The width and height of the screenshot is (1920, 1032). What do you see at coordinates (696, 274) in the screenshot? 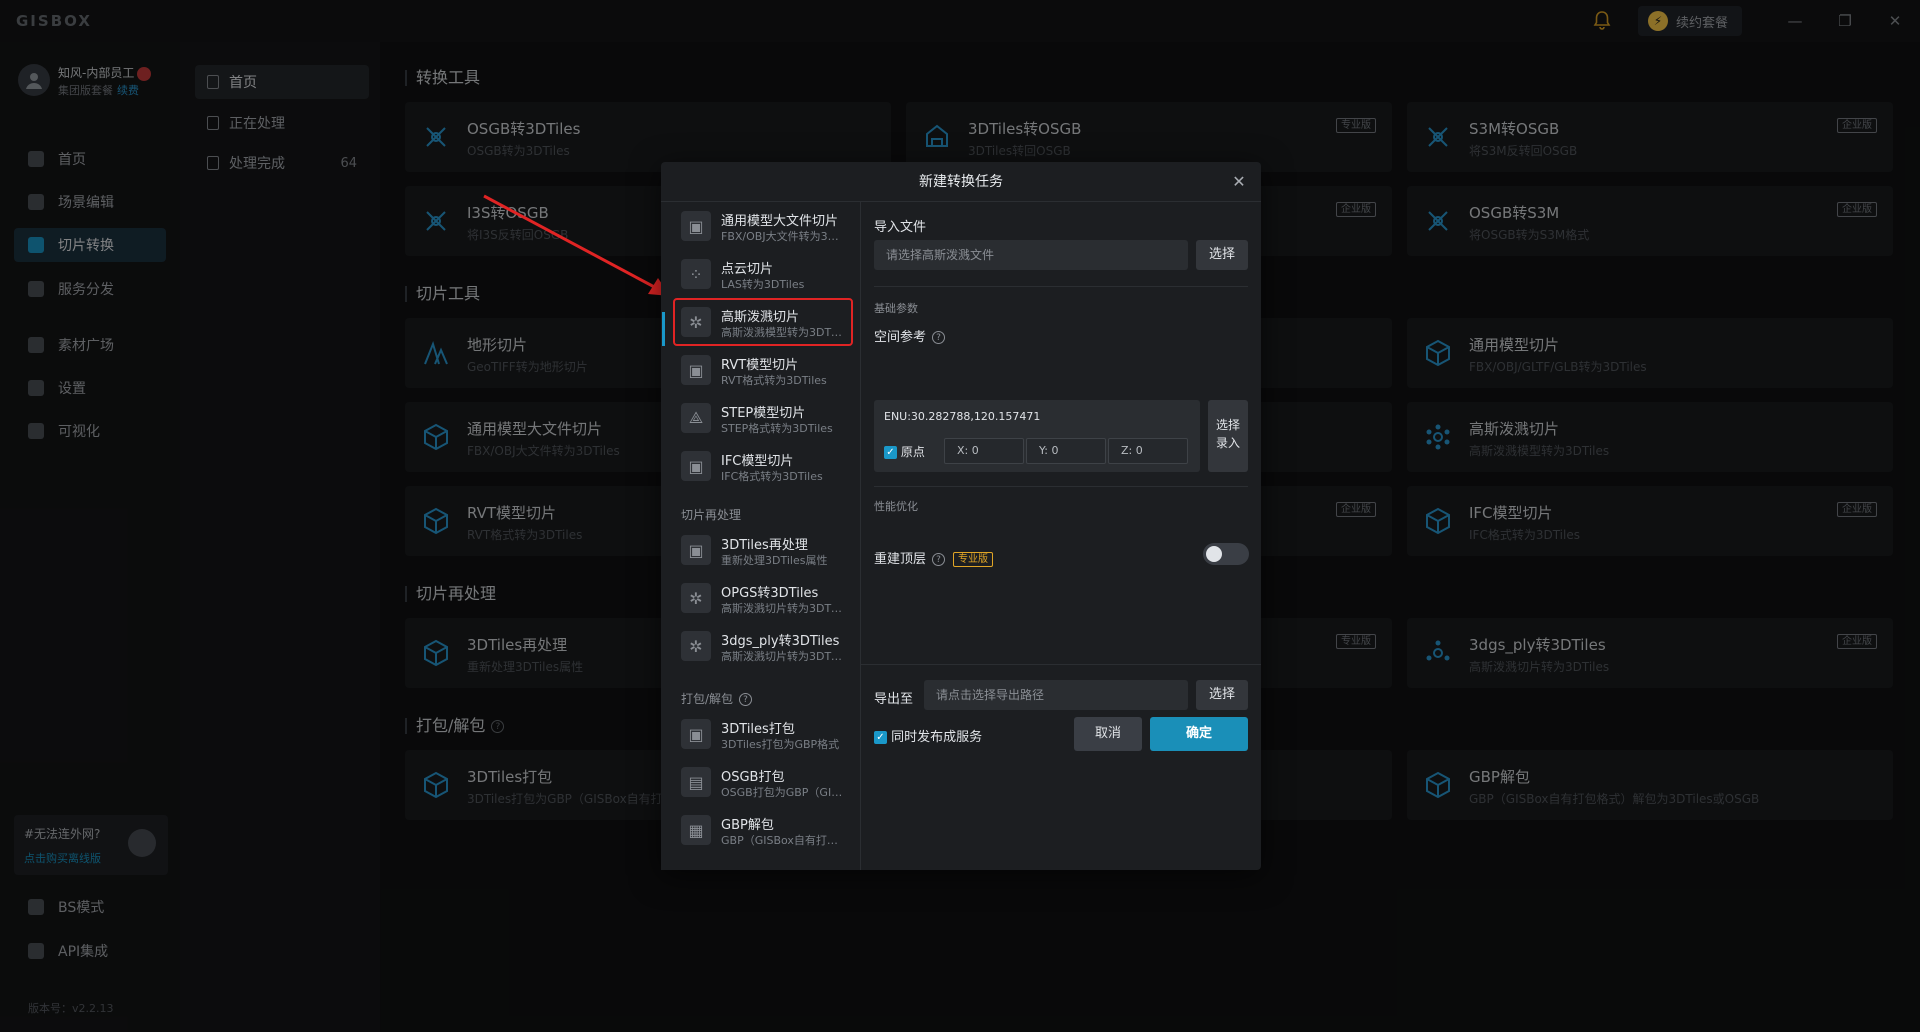
I see `pointcloud-icon: ⁘` at bounding box center [696, 274].